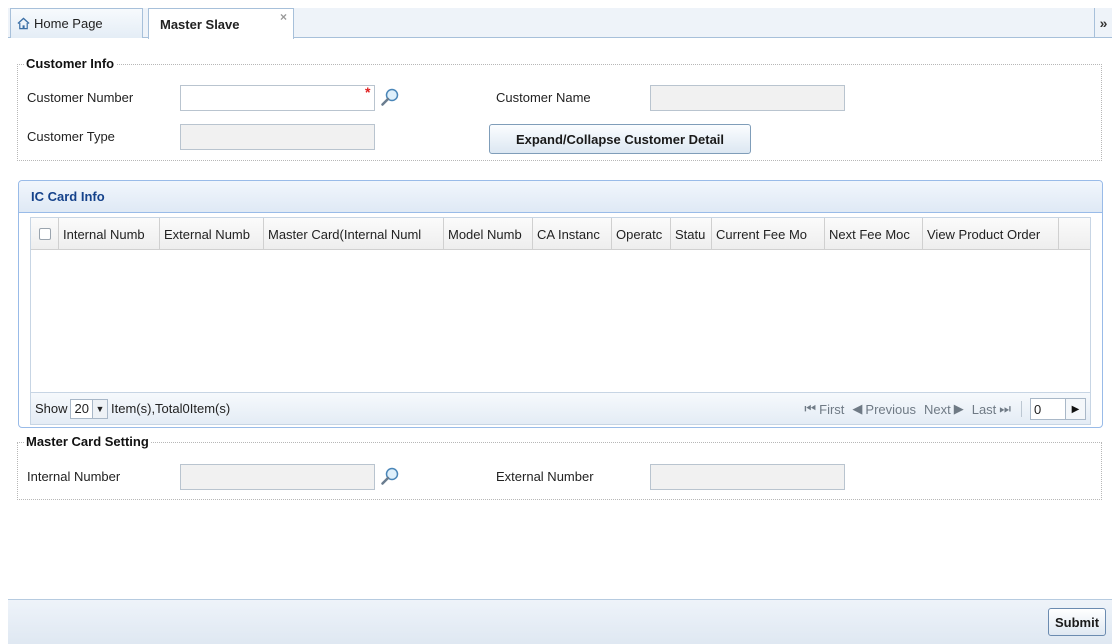 The height and width of the screenshot is (644, 1112). What do you see at coordinates (641, 234) in the screenshot?
I see `column-operator: Operatc` at bounding box center [641, 234].